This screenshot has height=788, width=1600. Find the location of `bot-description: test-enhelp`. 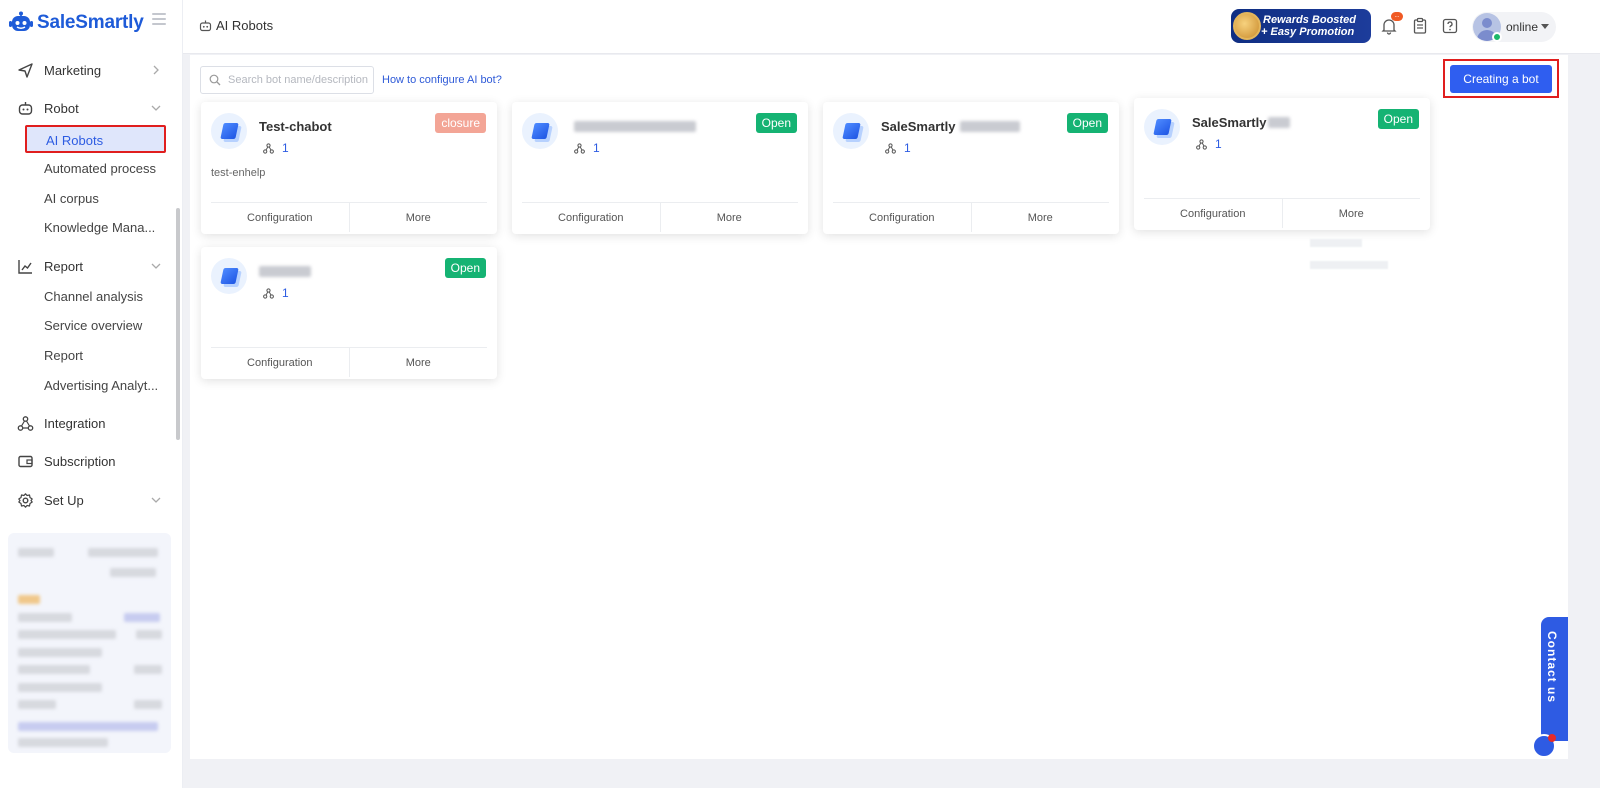

bot-description: test-enhelp is located at coordinates (238, 173).